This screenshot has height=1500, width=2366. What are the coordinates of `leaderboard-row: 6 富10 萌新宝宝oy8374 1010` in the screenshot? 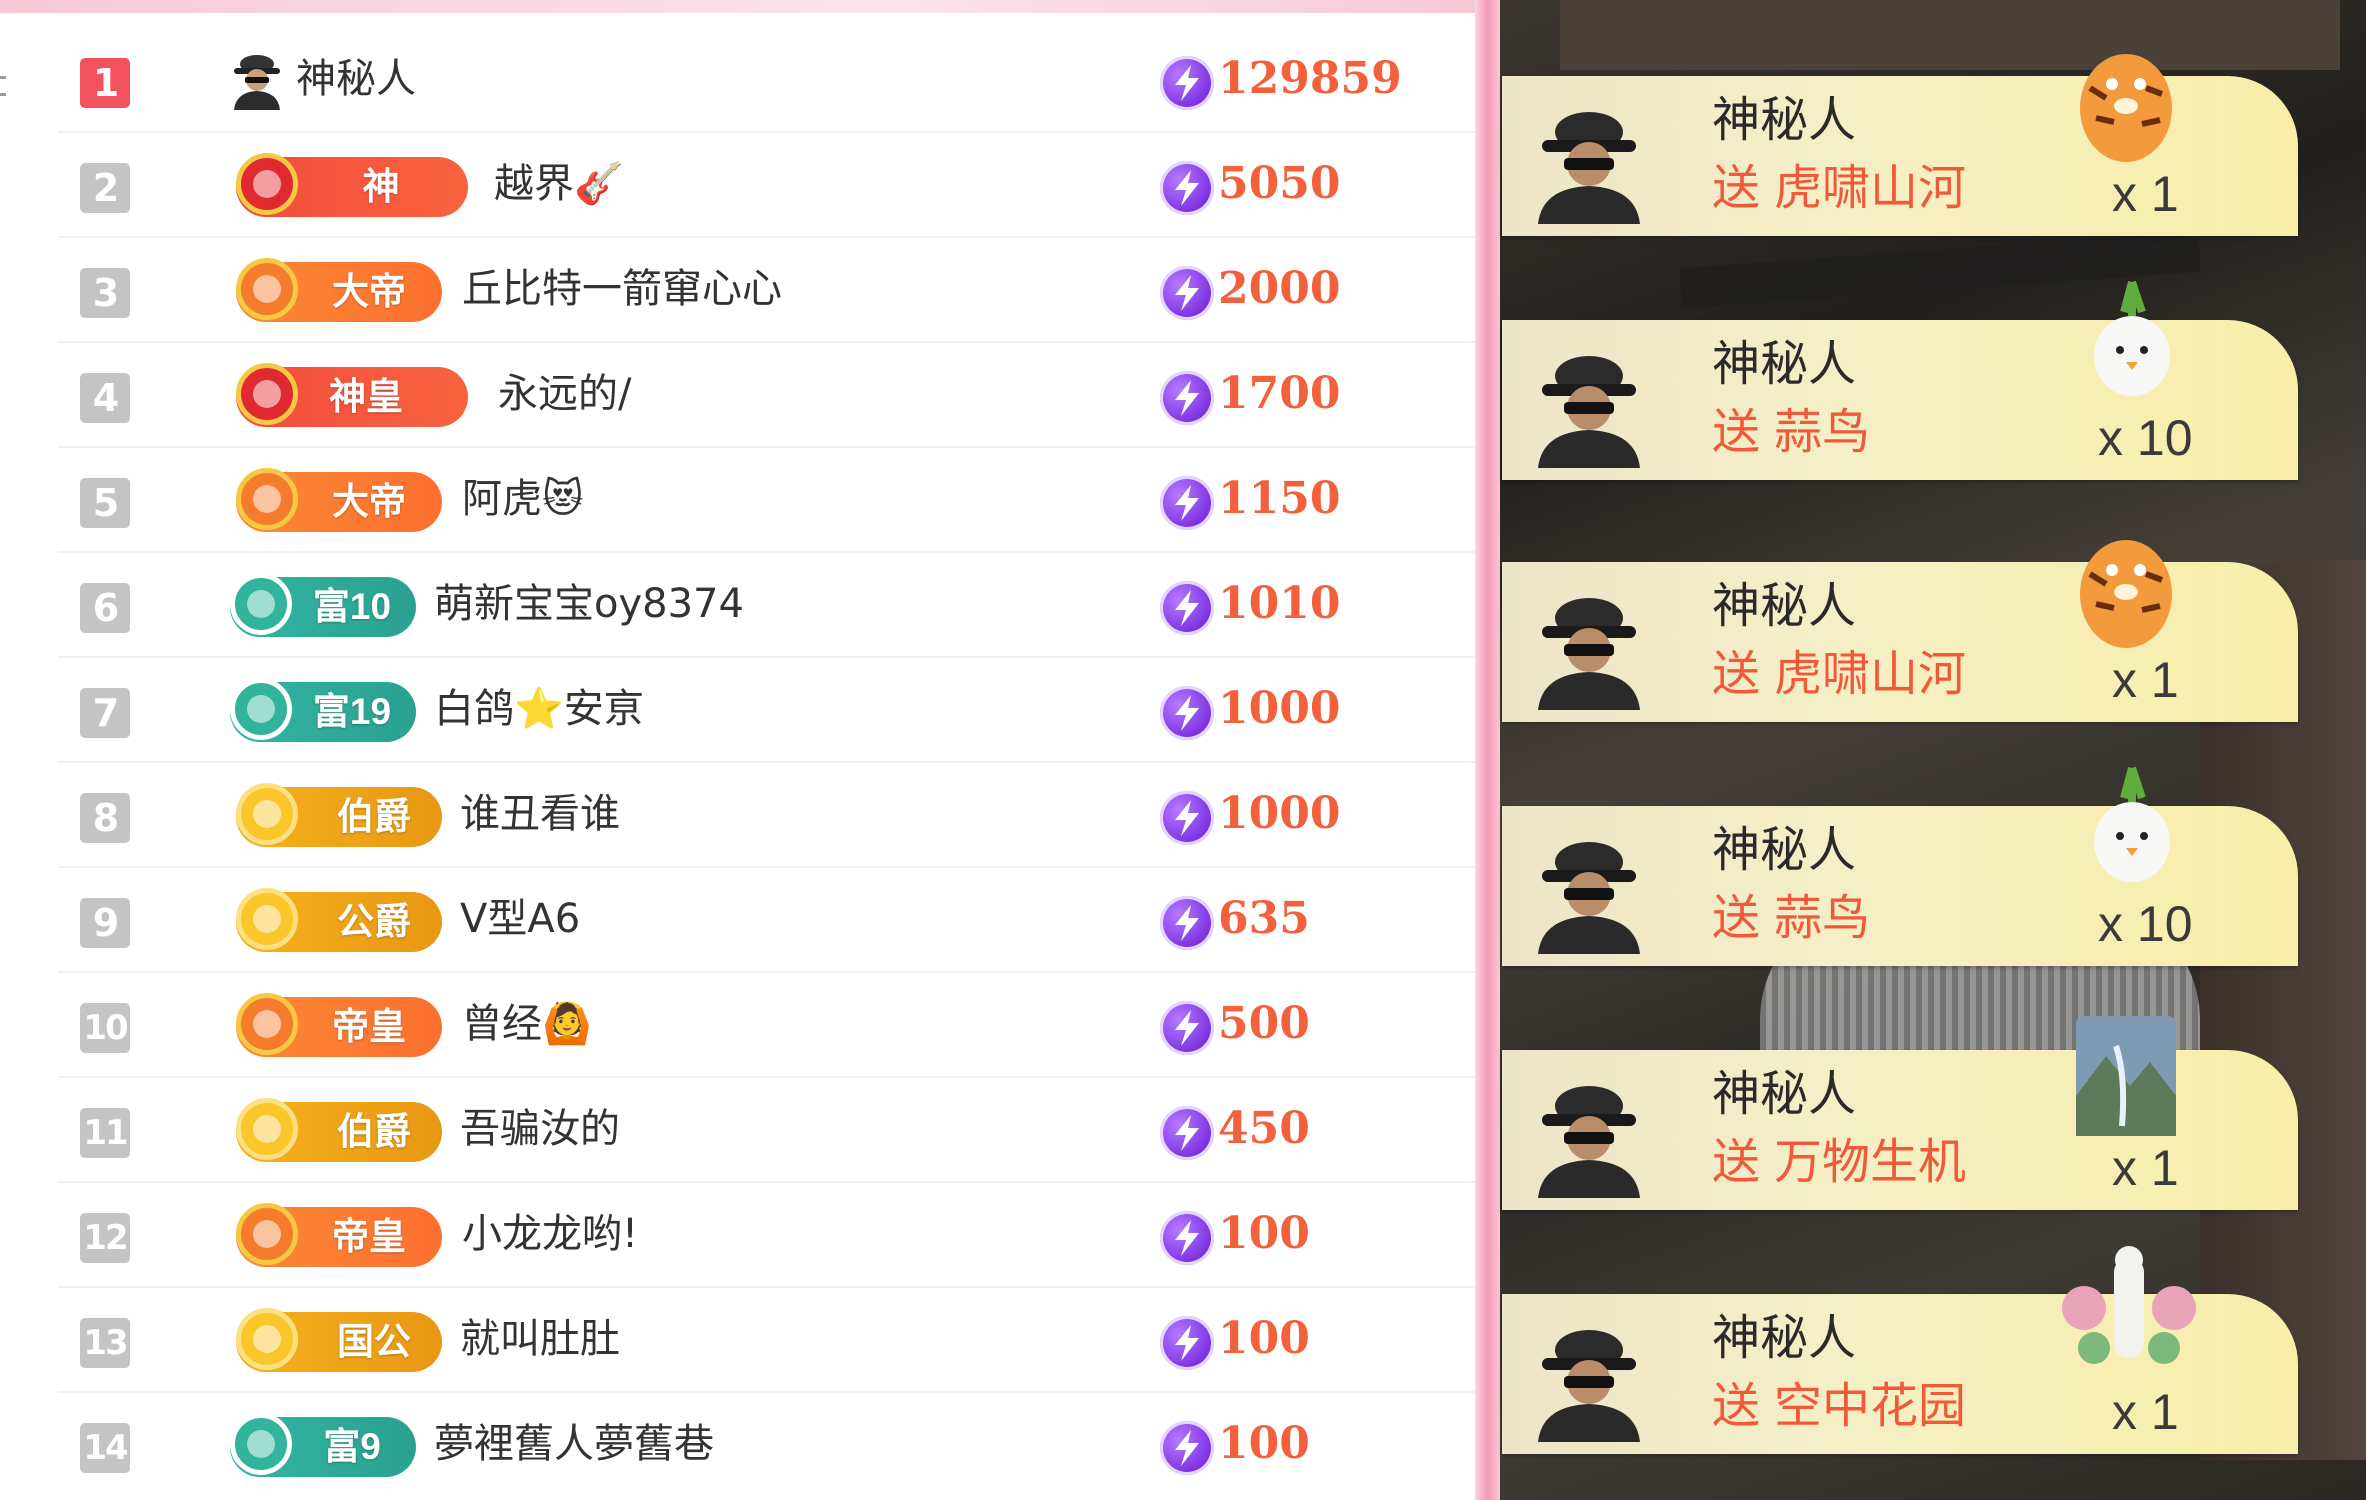 It's located at (766, 604).